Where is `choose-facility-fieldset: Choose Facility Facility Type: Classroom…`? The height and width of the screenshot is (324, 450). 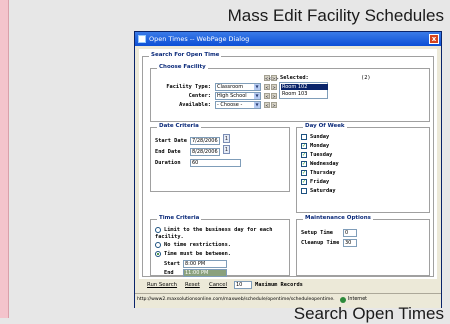
choose-facility-fieldset: Choose Facility Facility Type: Classroom… is located at coordinates (290, 93).